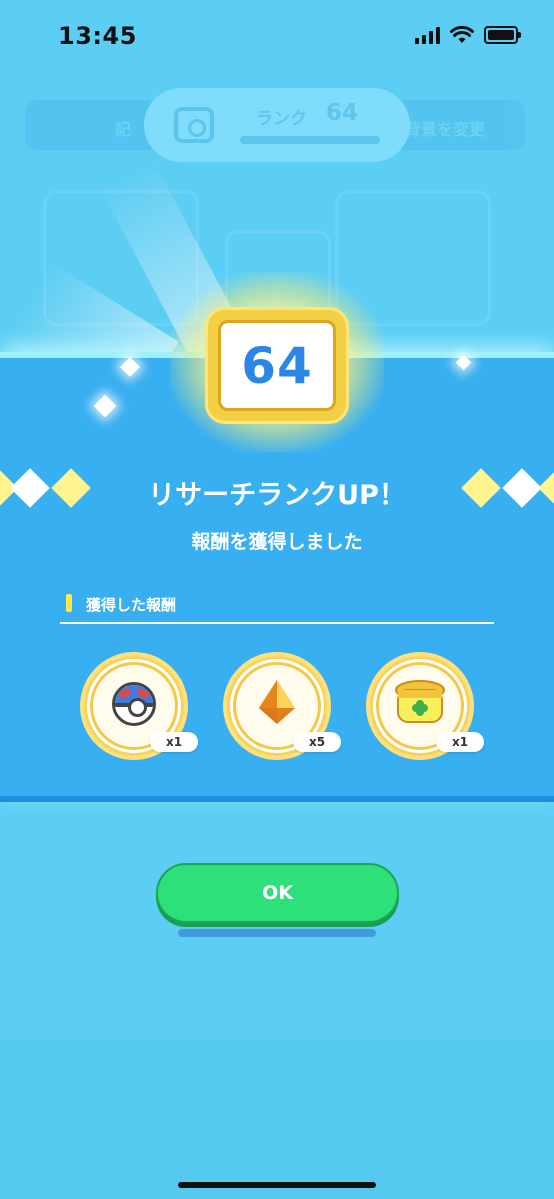 This screenshot has width=554, height=1199. I want to click on camera-icon, so click(194, 125).